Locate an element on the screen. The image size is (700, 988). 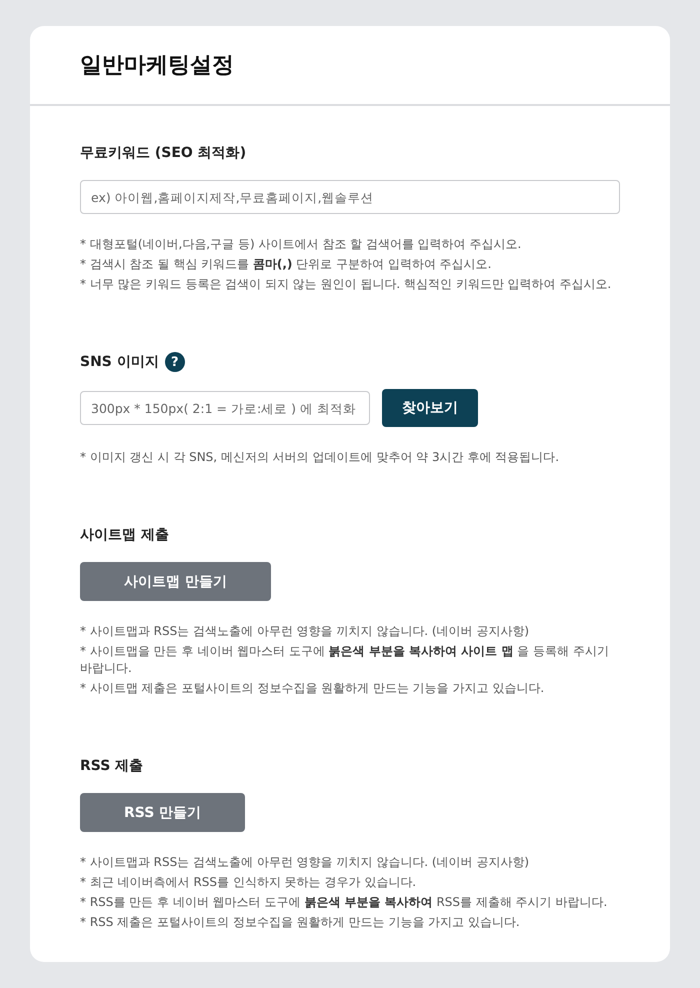
section-heading: SNS 이미지 is located at coordinates (119, 362).